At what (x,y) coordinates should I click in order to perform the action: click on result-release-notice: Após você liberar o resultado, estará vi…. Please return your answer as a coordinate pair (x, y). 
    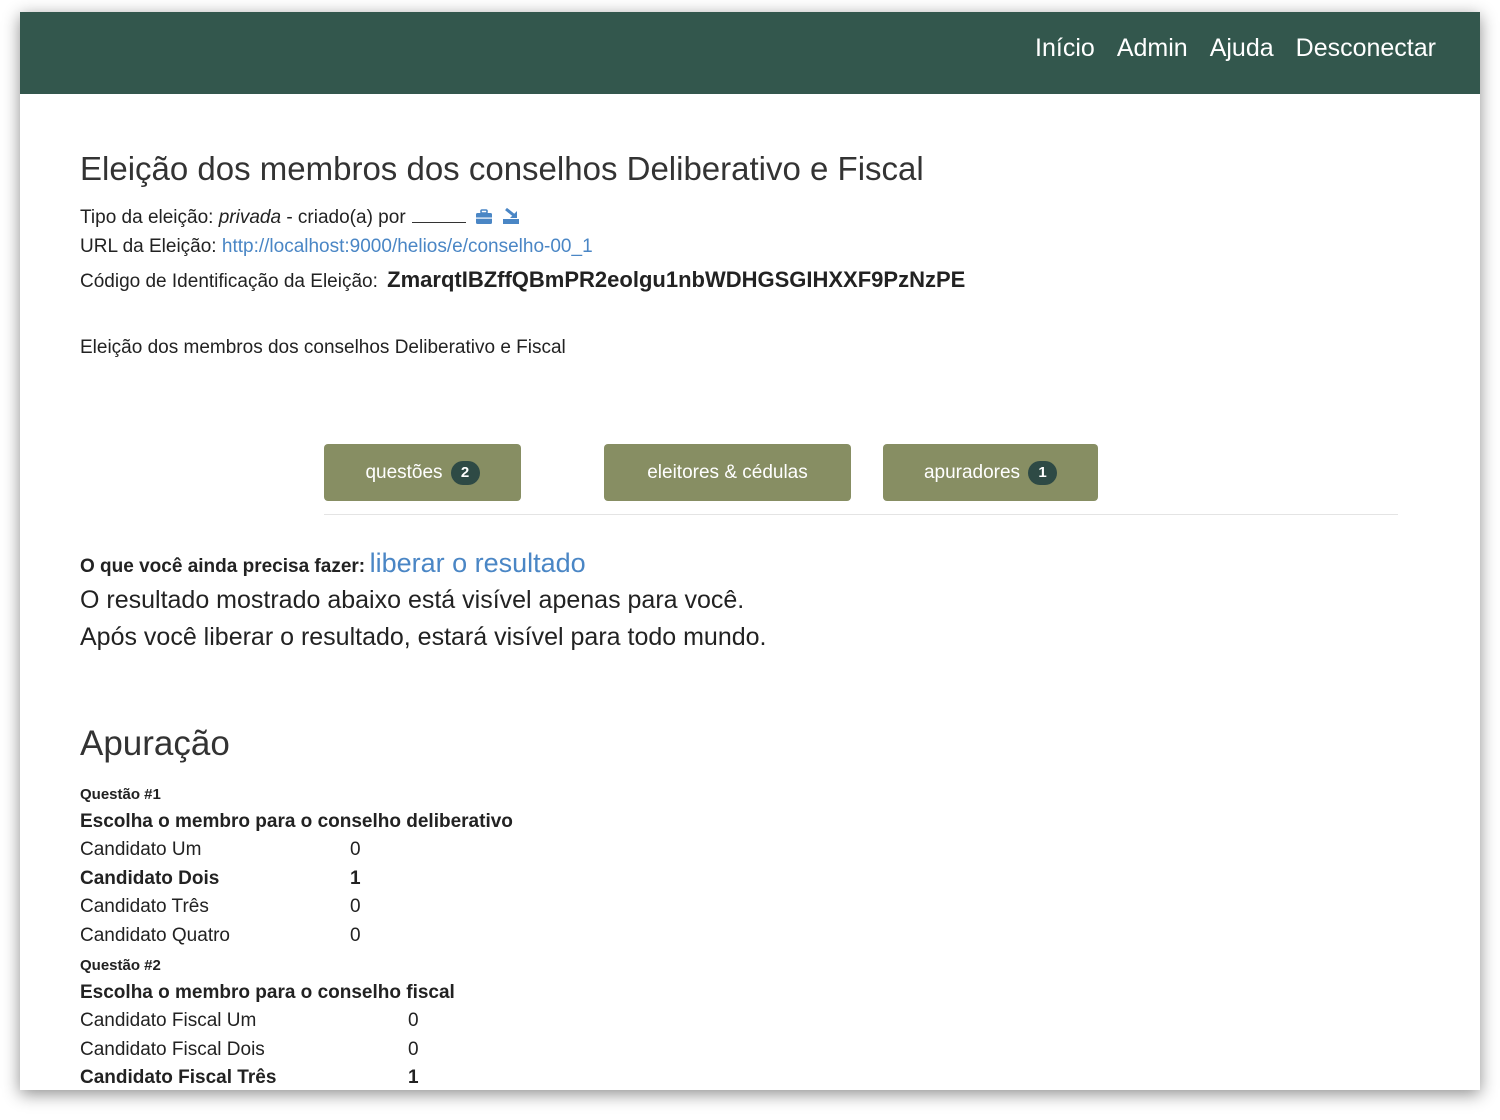
    Looking at the image, I should click on (423, 637).